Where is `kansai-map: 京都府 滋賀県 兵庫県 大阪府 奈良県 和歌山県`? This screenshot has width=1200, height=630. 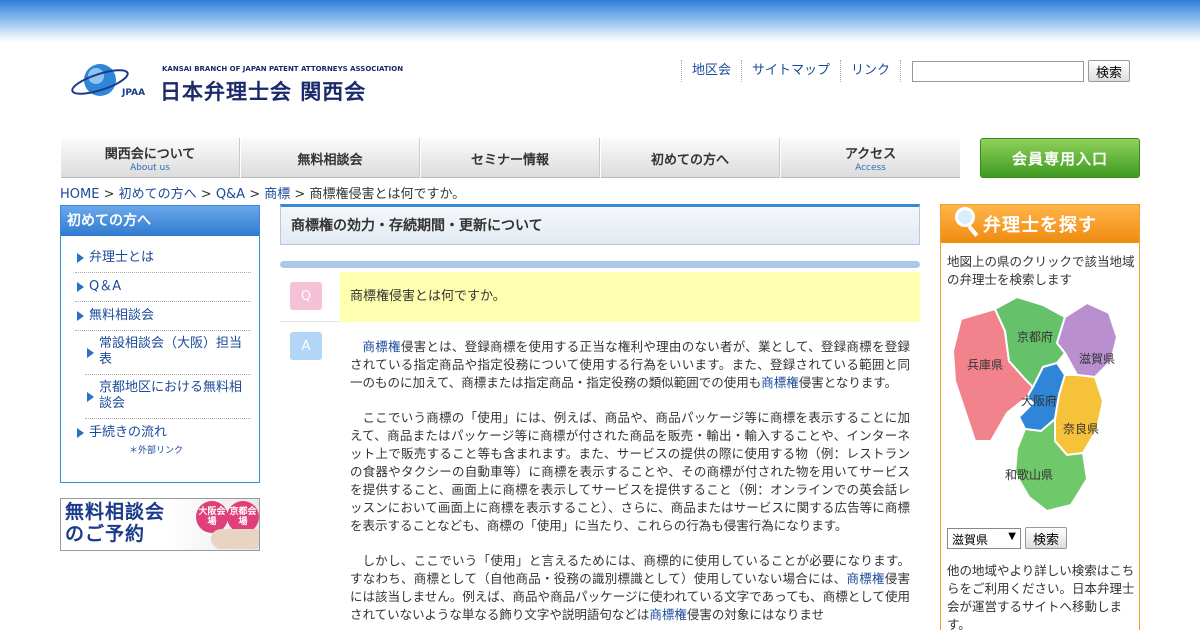 kansai-map: 京都府 滋賀県 兵庫県 大阪府 奈良県 和歌山県 is located at coordinates (1035, 404).